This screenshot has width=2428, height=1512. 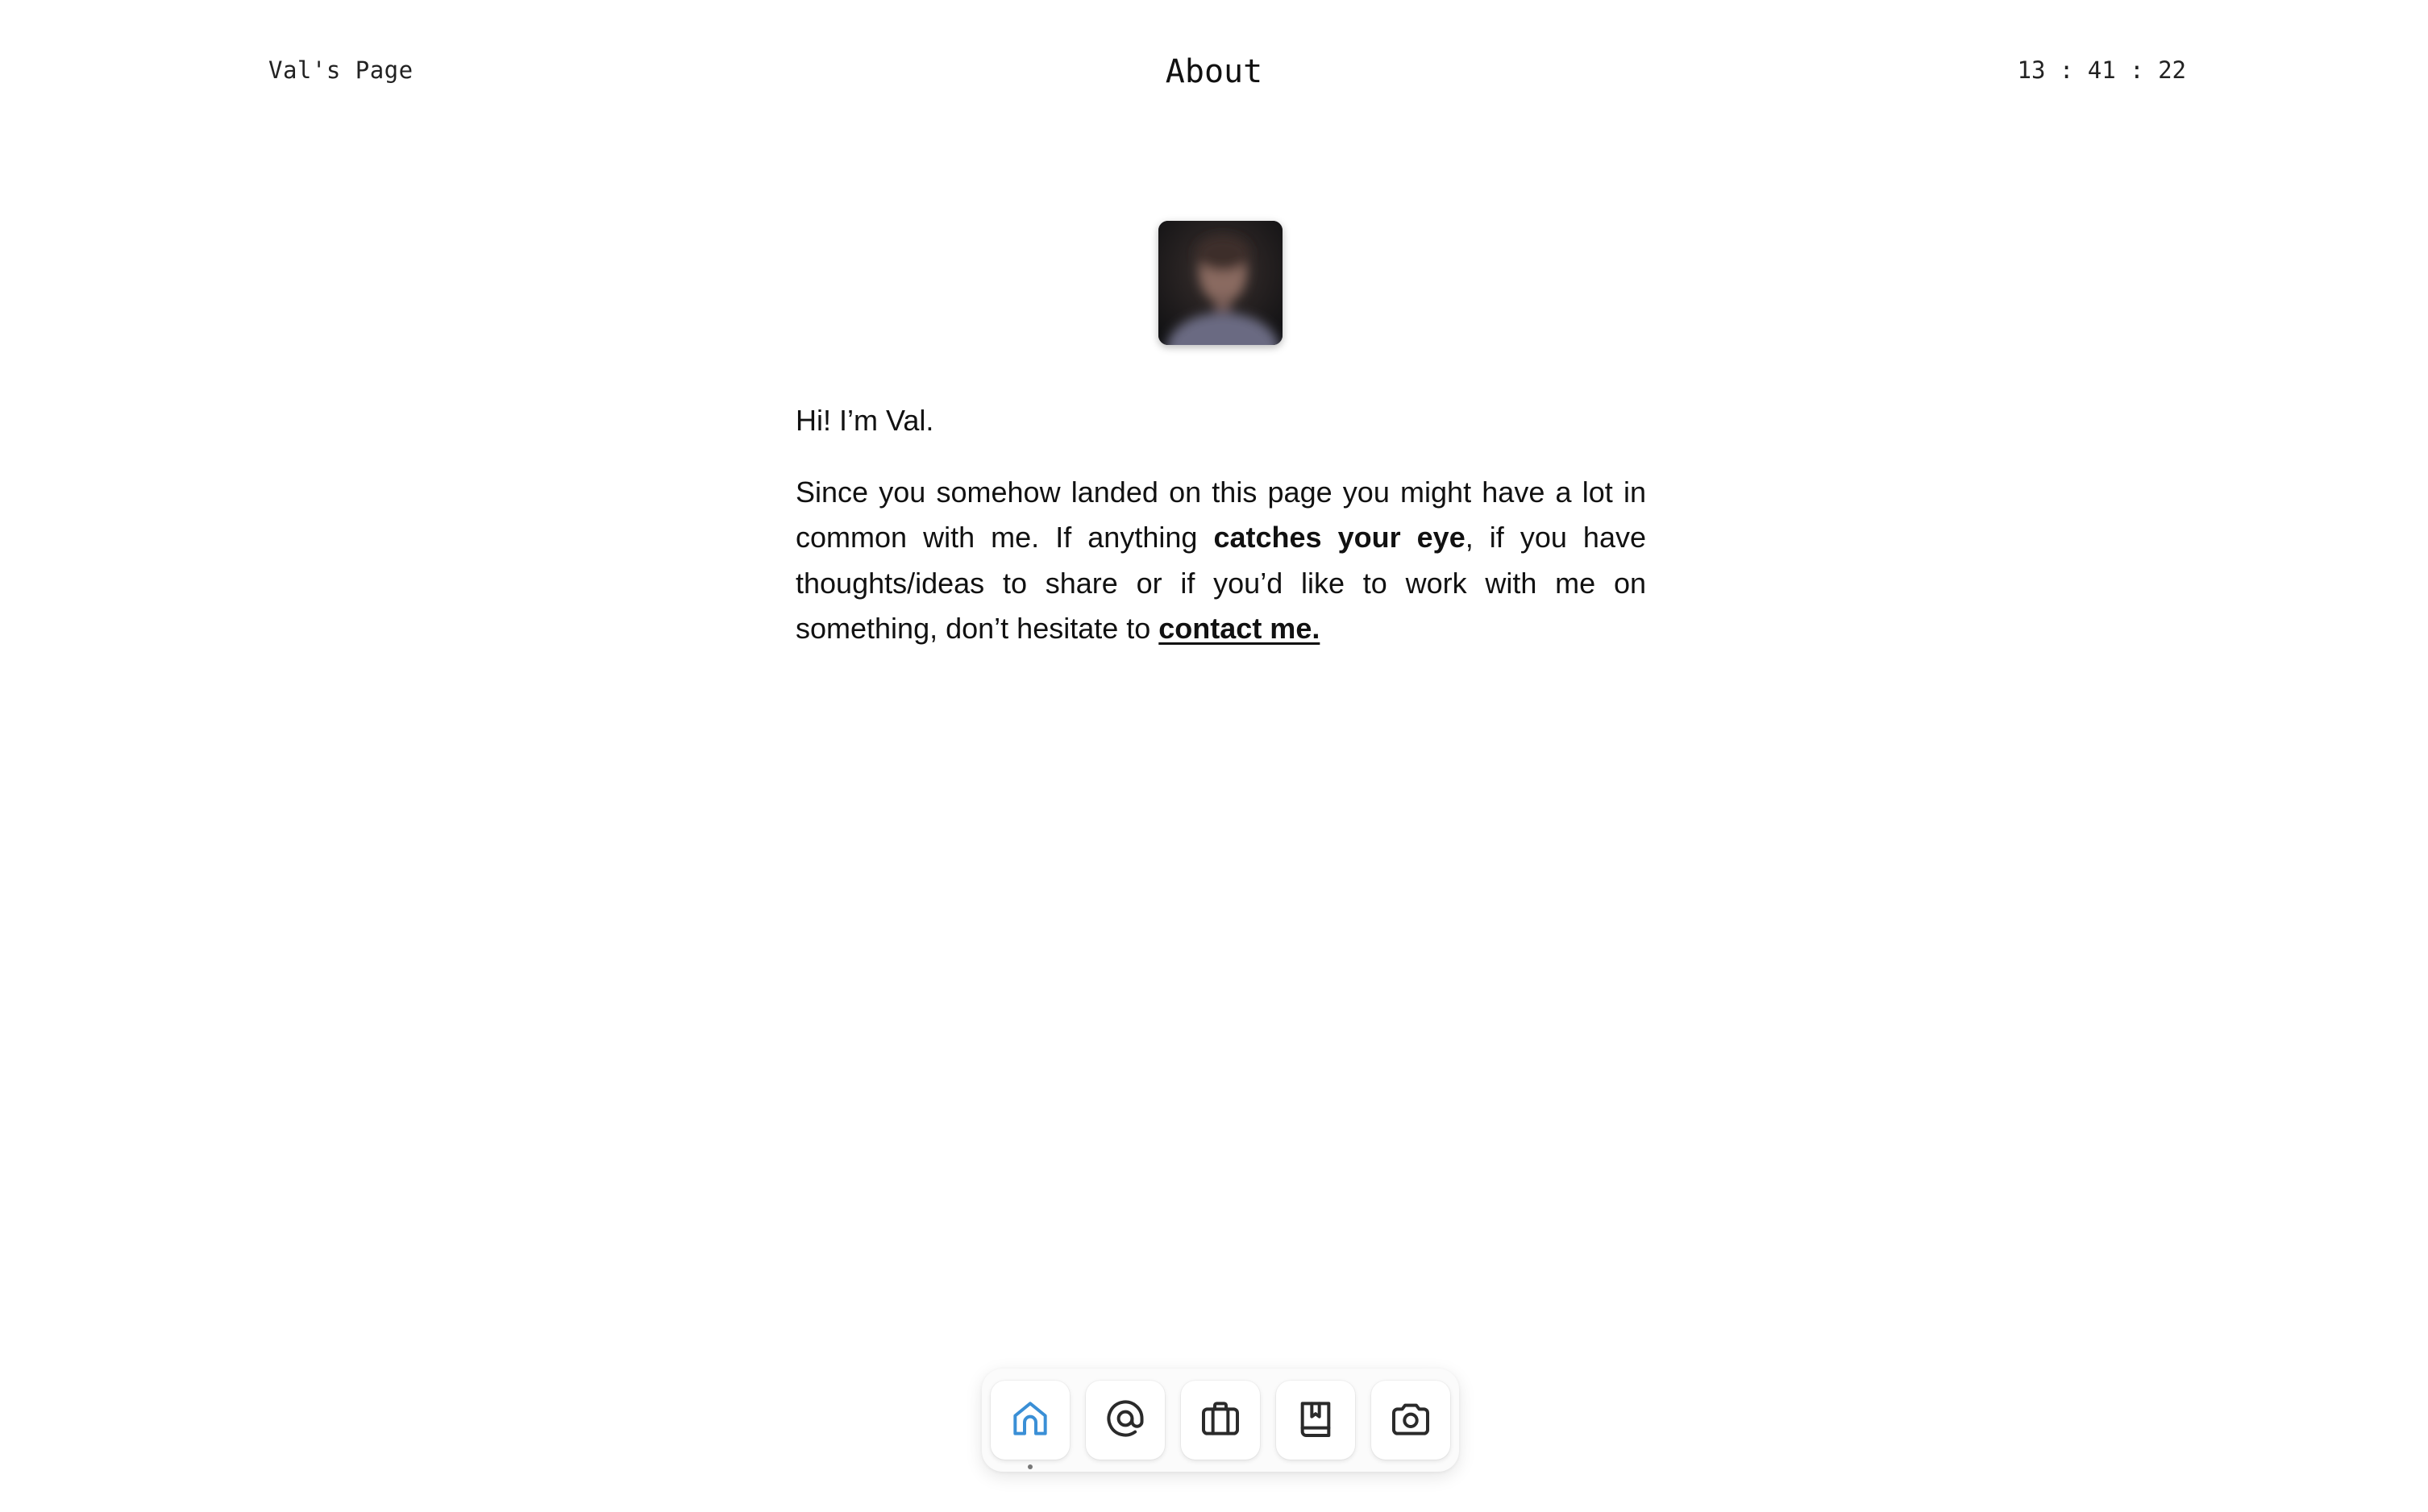 I want to click on greeting: Hi! I’m Val., so click(x=865, y=420).